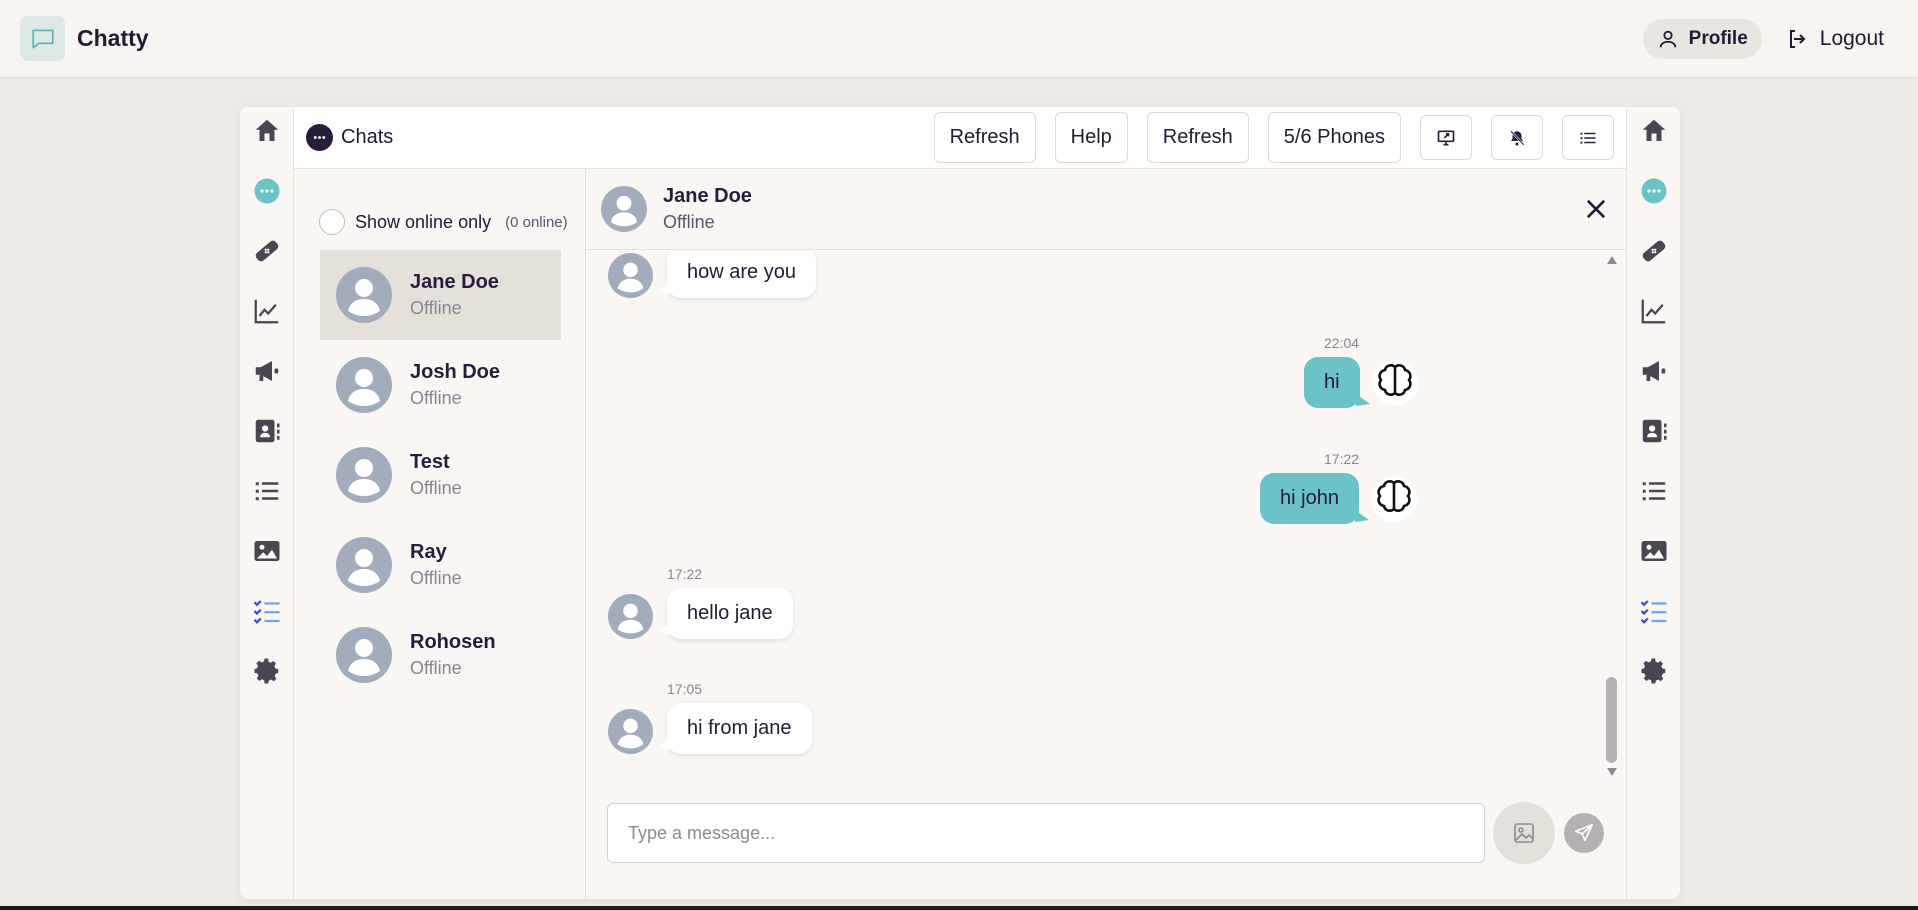 This screenshot has height=910, width=1918. What do you see at coordinates (440, 655) in the screenshot?
I see `contact-item-rohosen: Rohosen Offline` at bounding box center [440, 655].